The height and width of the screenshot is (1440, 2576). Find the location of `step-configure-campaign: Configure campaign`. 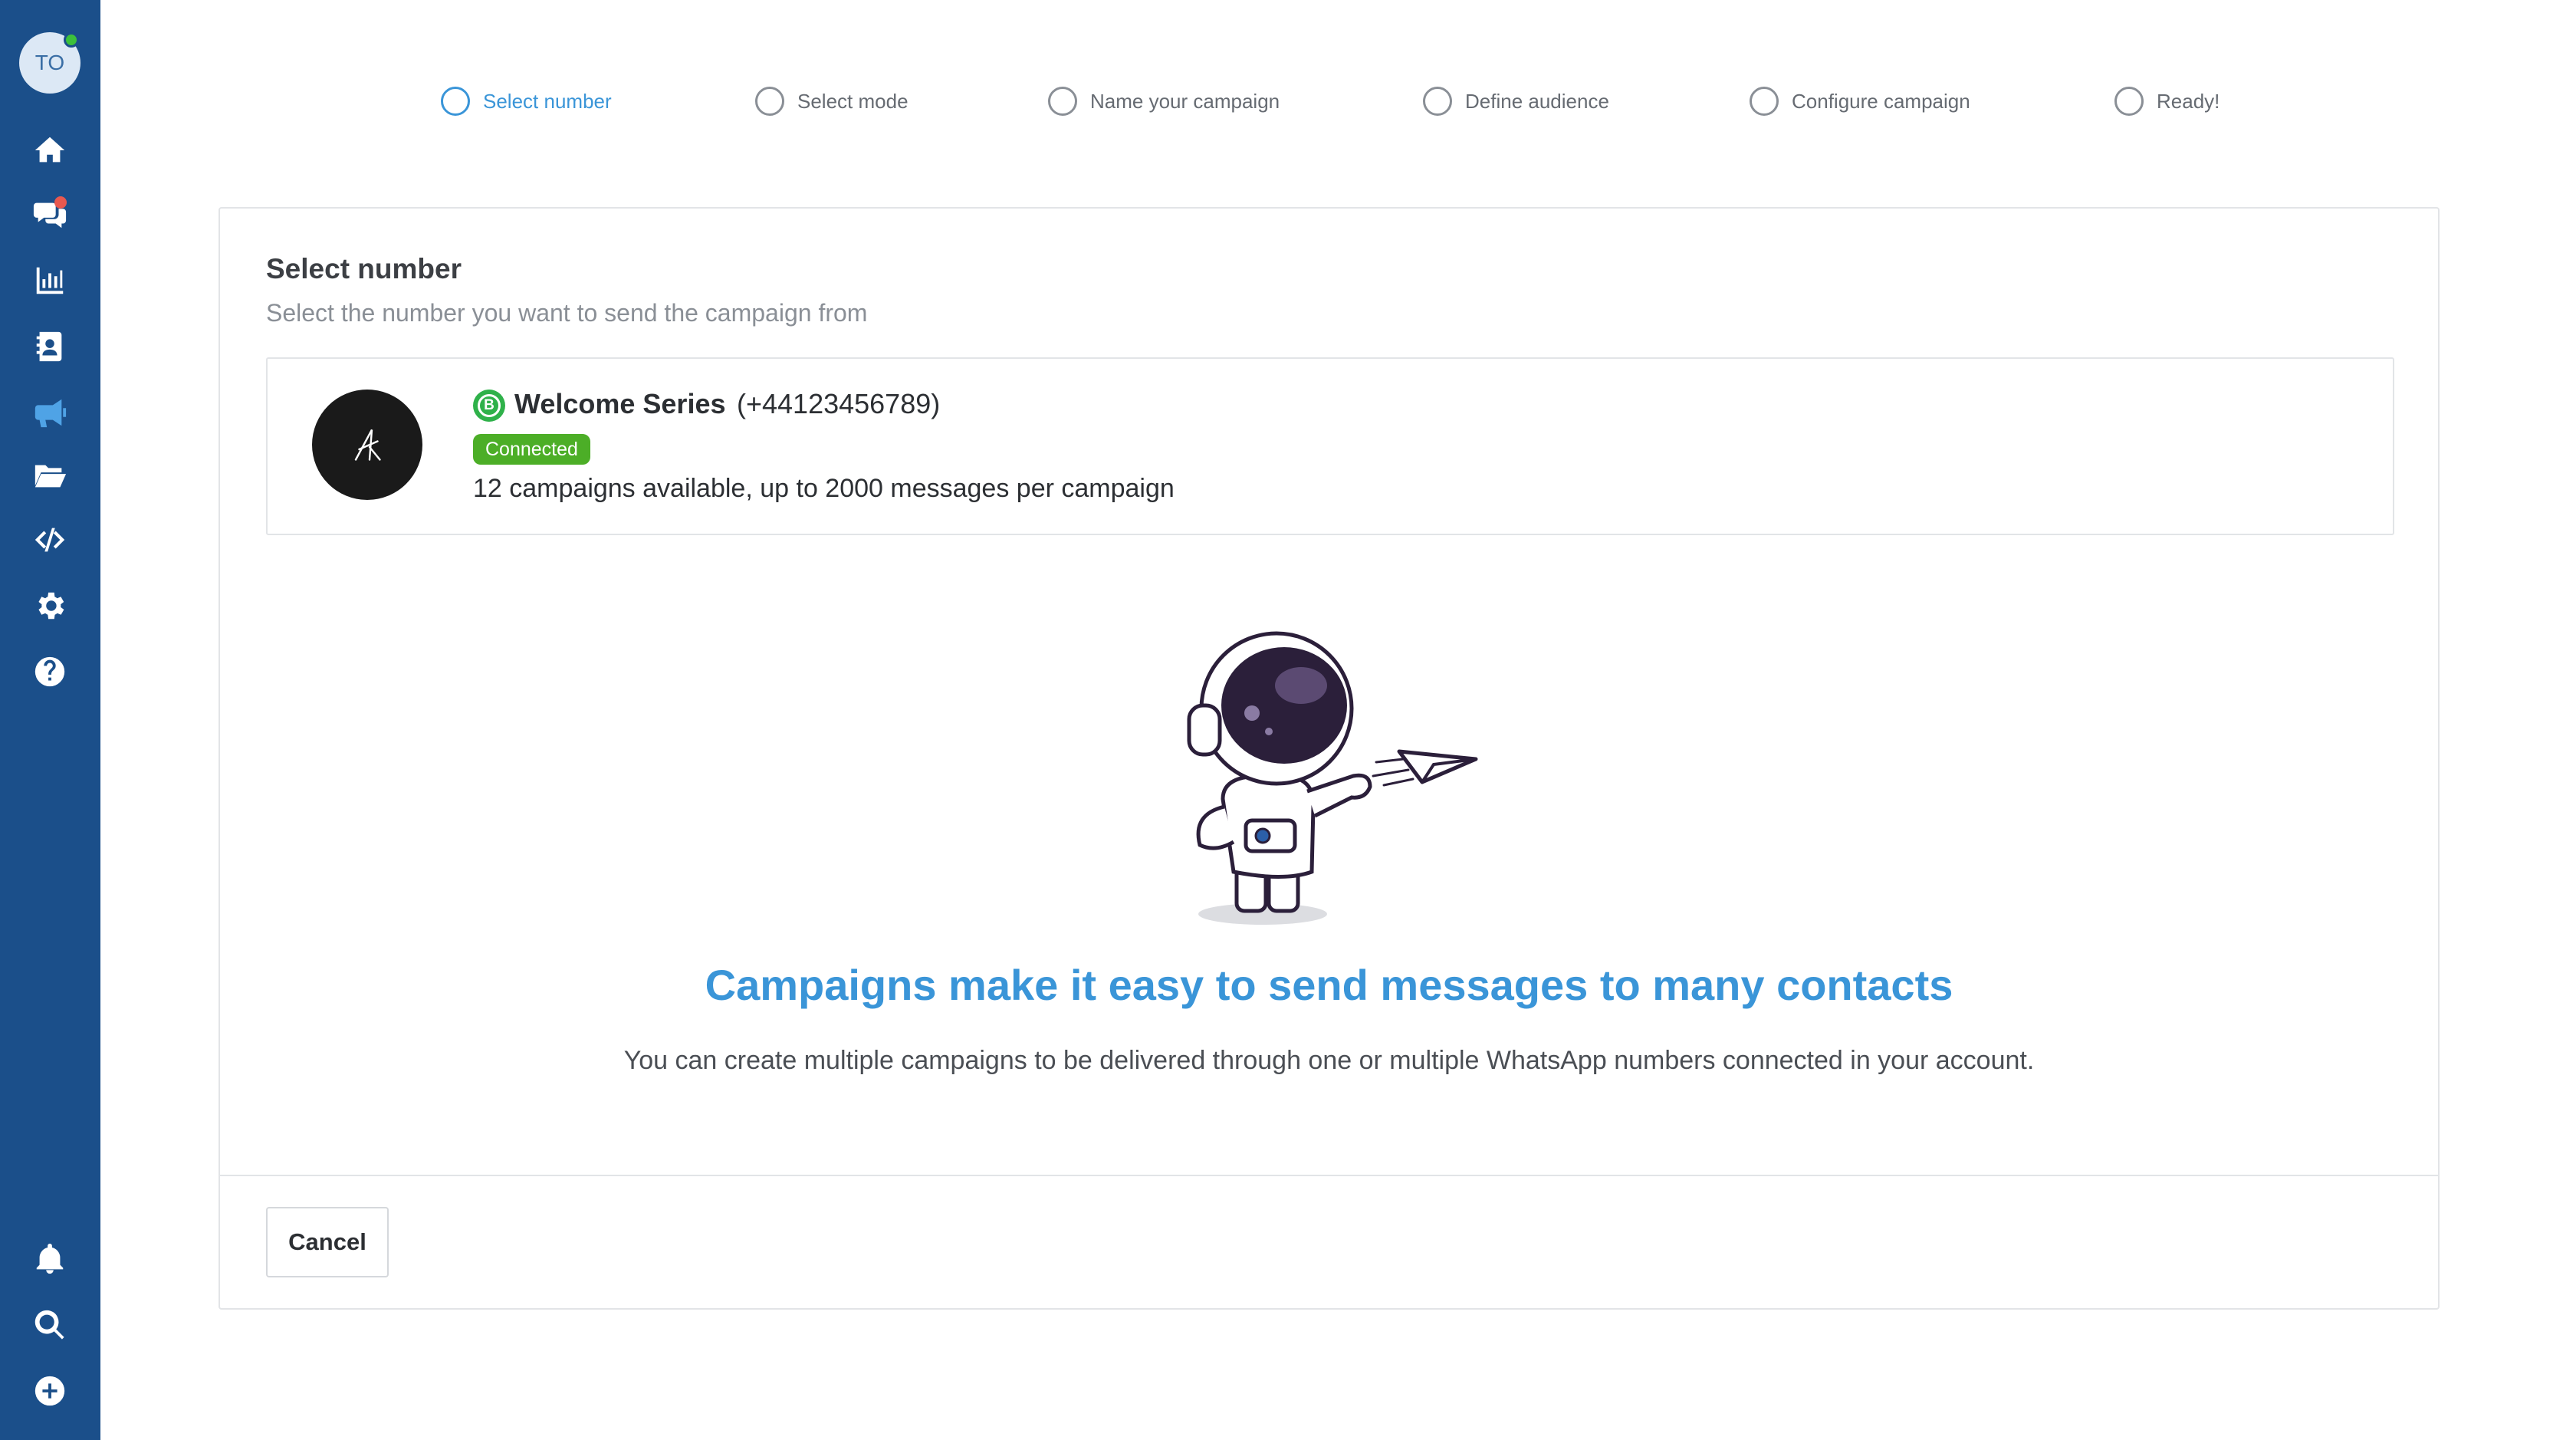

step-configure-campaign: Configure campaign is located at coordinates (1860, 101).